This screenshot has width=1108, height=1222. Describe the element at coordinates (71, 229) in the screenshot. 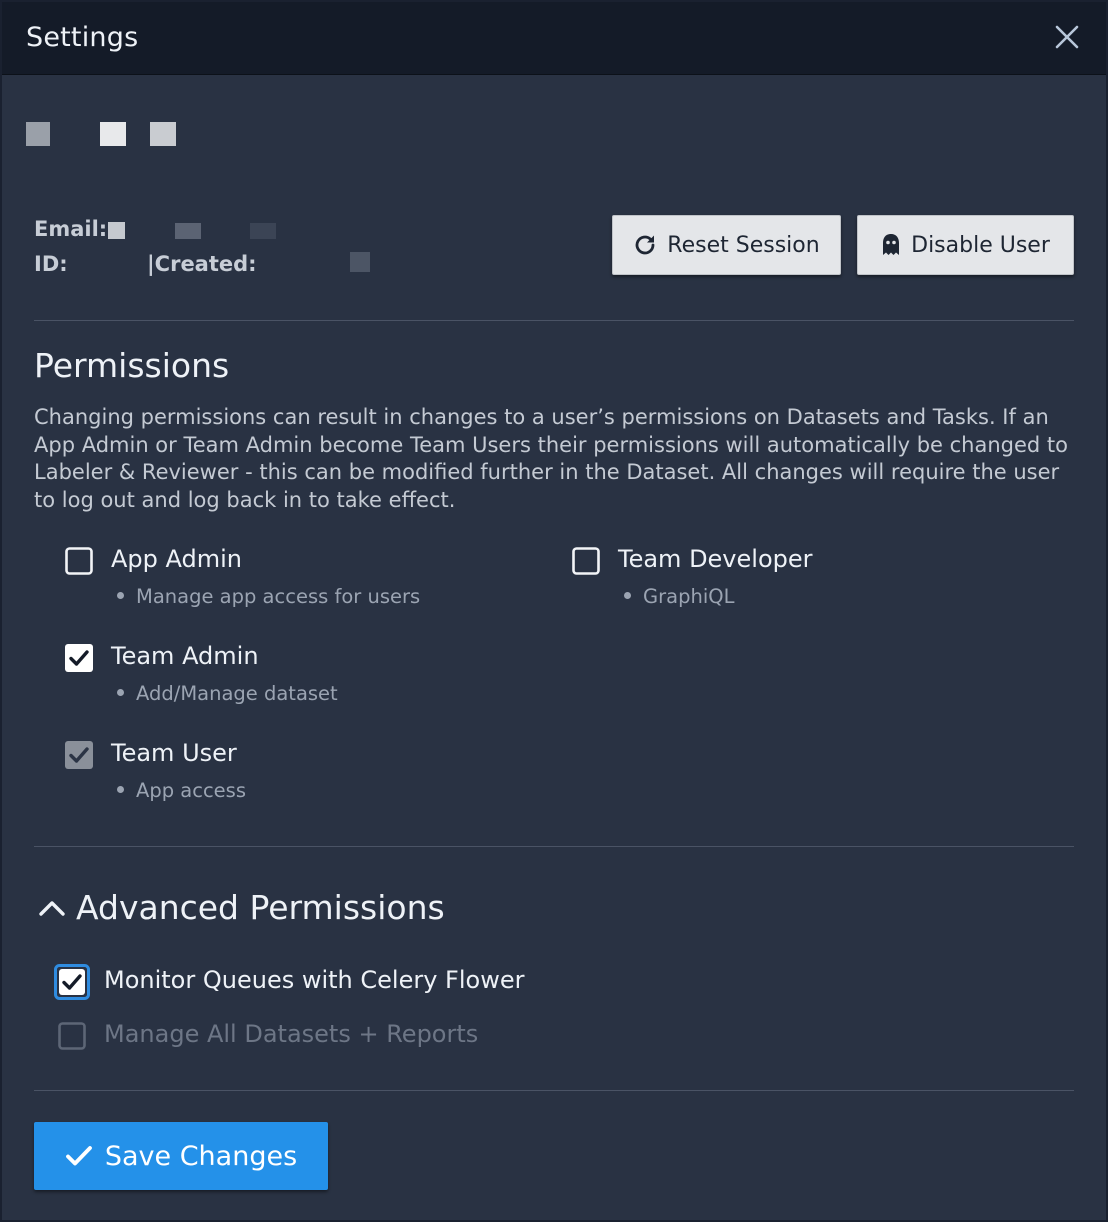

I see `email-label: Email:` at that location.